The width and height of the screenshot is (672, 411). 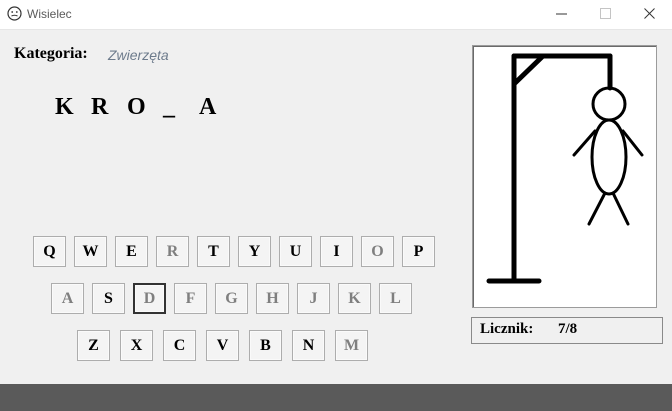 I want to click on key-k: K, so click(x=354, y=298).